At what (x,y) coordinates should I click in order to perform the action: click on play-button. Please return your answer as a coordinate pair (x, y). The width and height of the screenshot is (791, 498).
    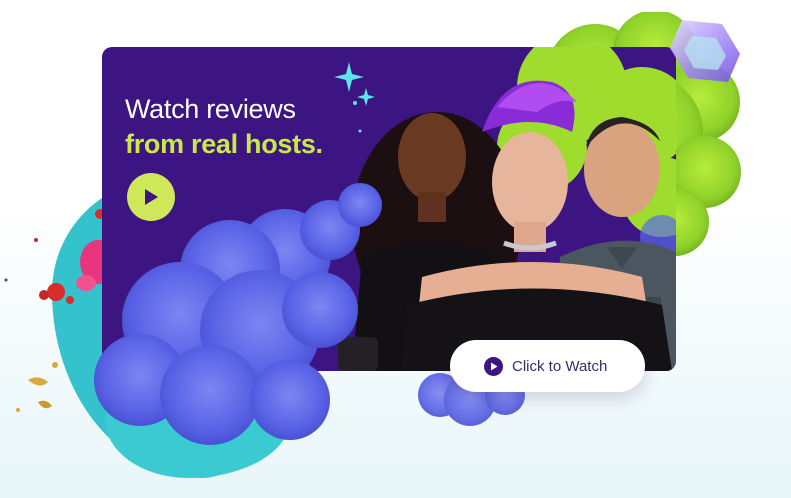
    Looking at the image, I should click on (151, 197).